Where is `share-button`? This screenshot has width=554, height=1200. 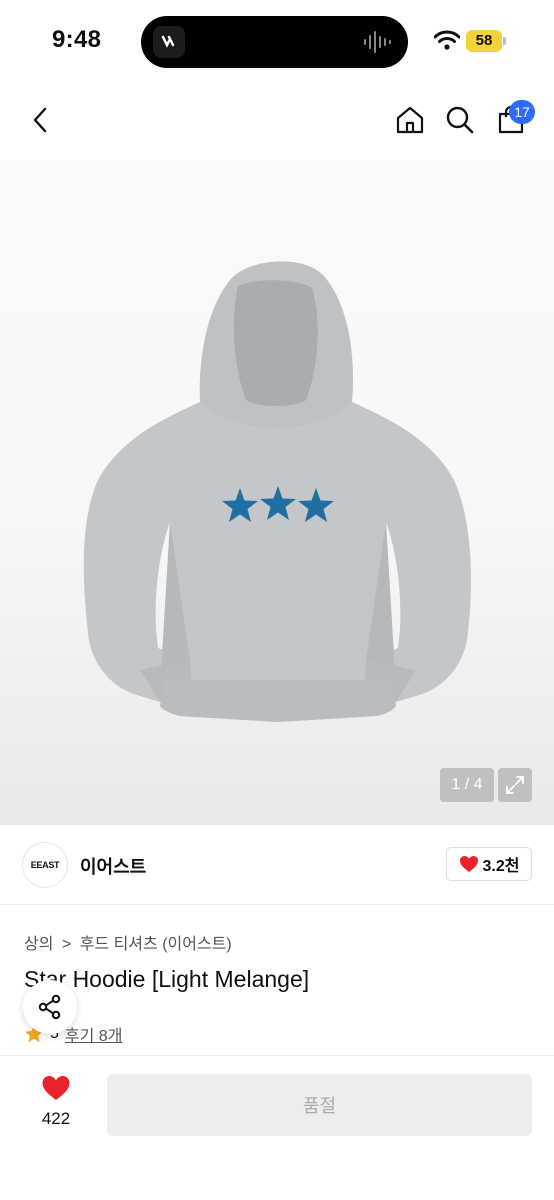 share-button is located at coordinates (50, 1007).